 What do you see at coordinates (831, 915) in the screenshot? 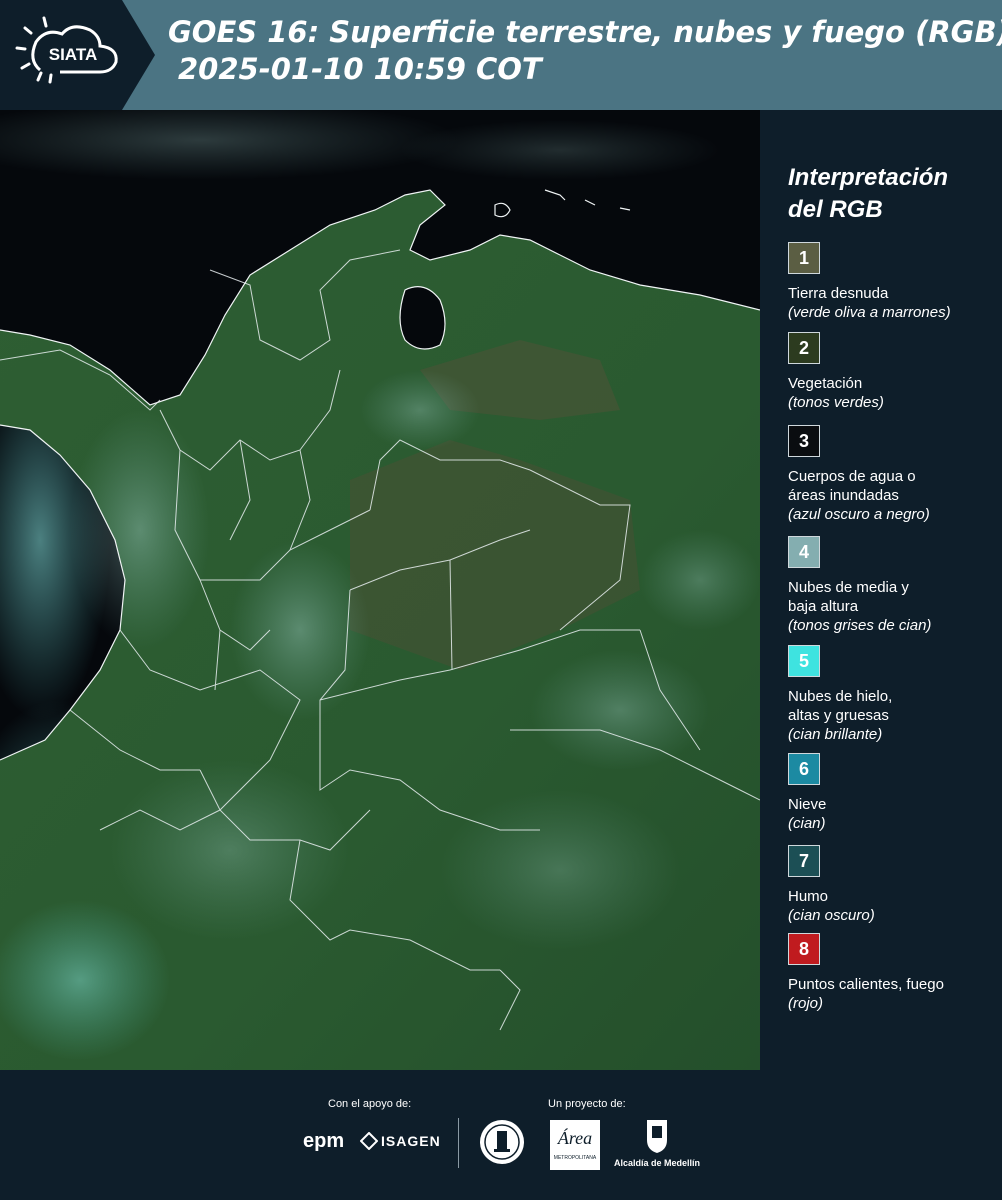
I see `legend-note: (cian oscuro)` at bounding box center [831, 915].